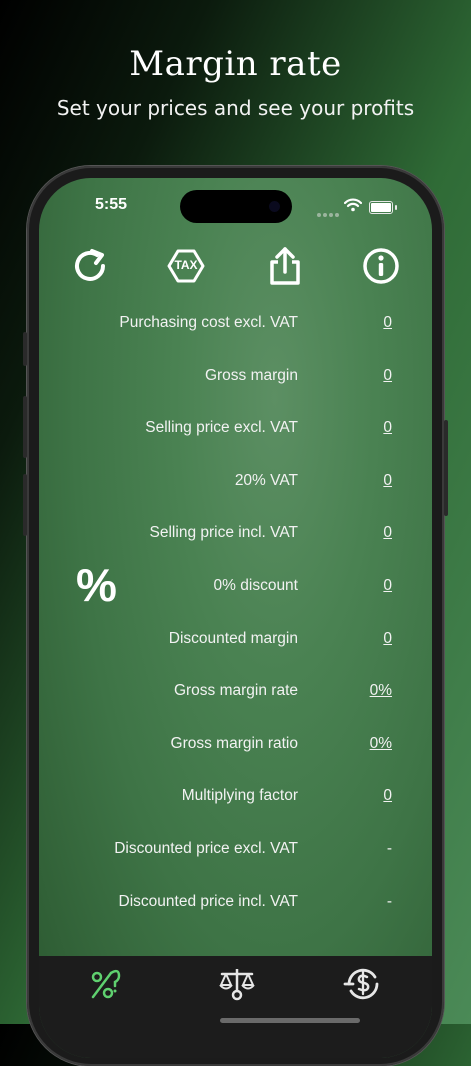 Image resolution: width=471 pixels, height=1066 pixels. I want to click on battery-icon, so click(381, 207).